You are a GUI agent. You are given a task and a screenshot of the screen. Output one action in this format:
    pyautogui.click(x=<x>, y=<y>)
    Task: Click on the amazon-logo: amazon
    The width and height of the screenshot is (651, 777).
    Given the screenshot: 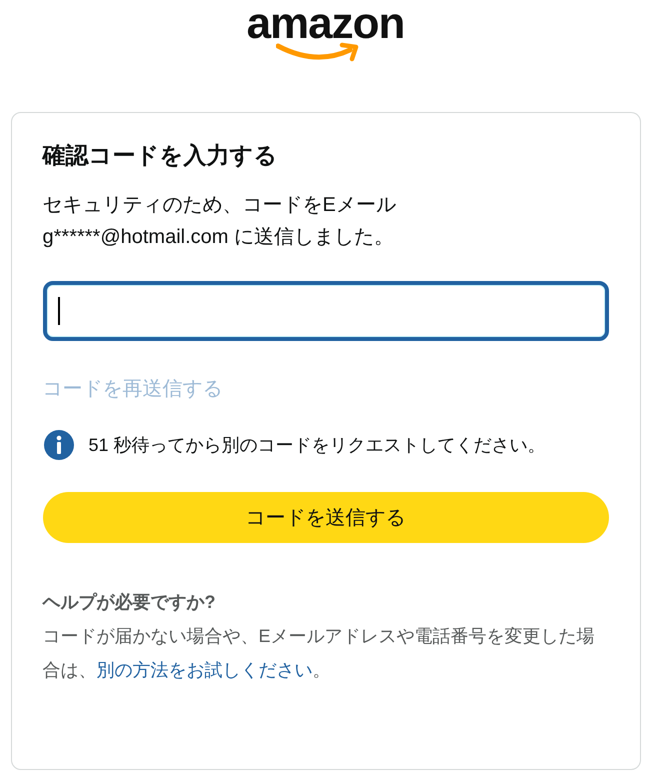 What is the action you would take?
    pyautogui.click(x=326, y=33)
    